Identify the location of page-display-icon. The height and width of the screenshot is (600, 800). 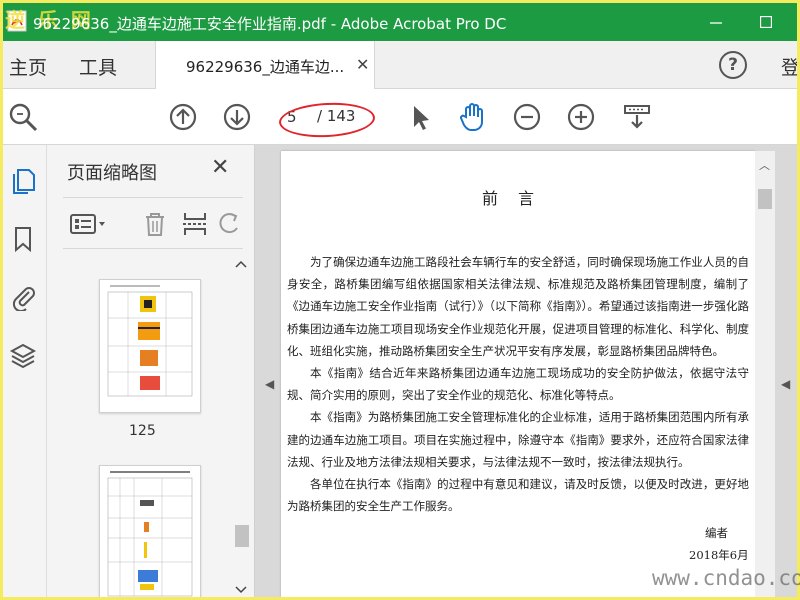
(637, 117).